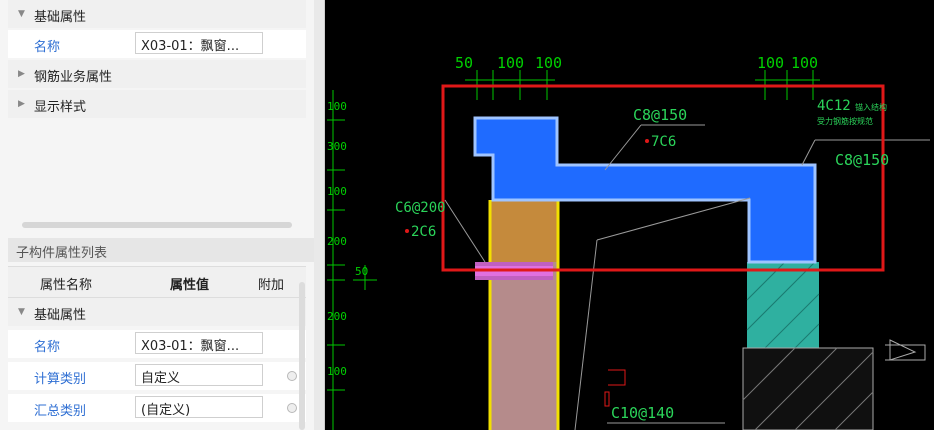 Image resolution: width=934 pixels, height=430 pixels. Describe the element at coordinates (302, 356) in the screenshot. I see `vertical-scrollbar` at that location.